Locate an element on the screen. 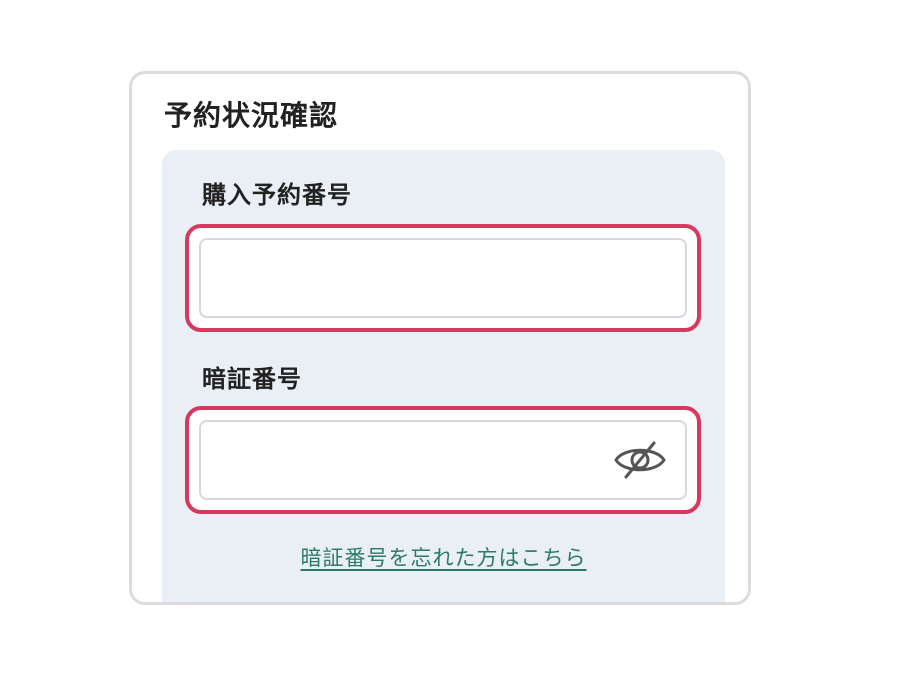 The width and height of the screenshot is (900, 675). pin-focus-ring is located at coordinates (443, 460).